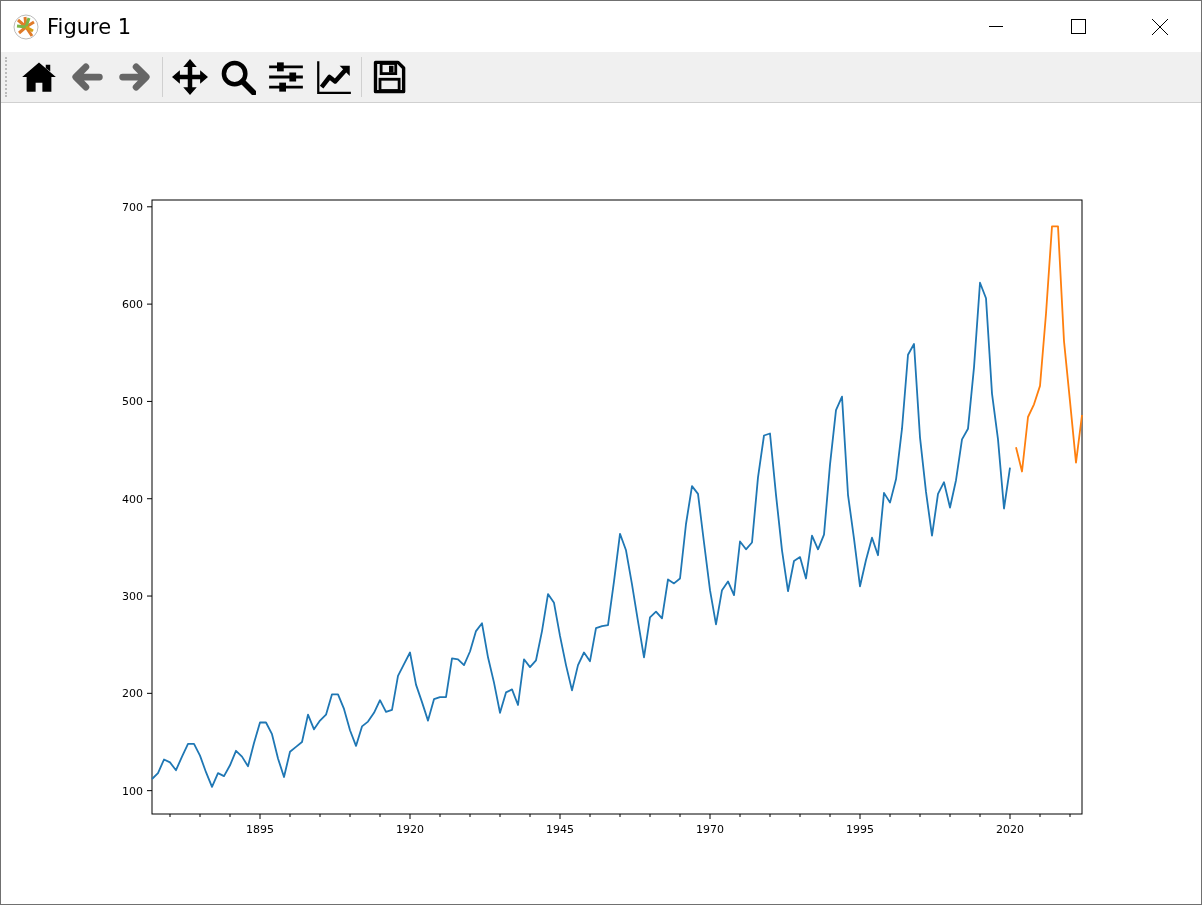  What do you see at coordinates (334, 77) in the screenshot?
I see `line-chart-icon` at bounding box center [334, 77].